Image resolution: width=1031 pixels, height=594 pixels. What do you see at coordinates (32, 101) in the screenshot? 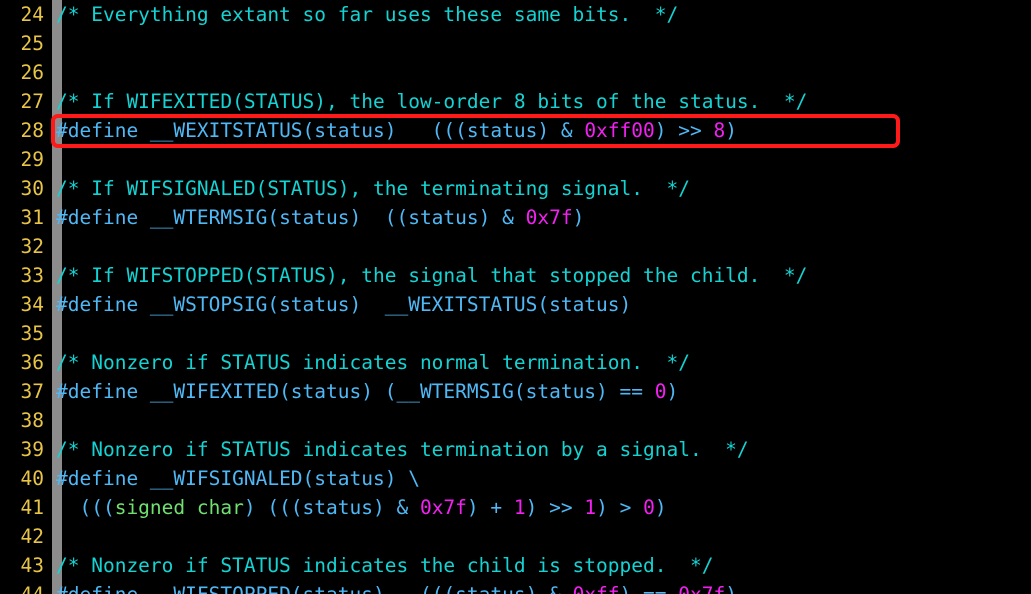
I see `line-number: 27` at bounding box center [32, 101].